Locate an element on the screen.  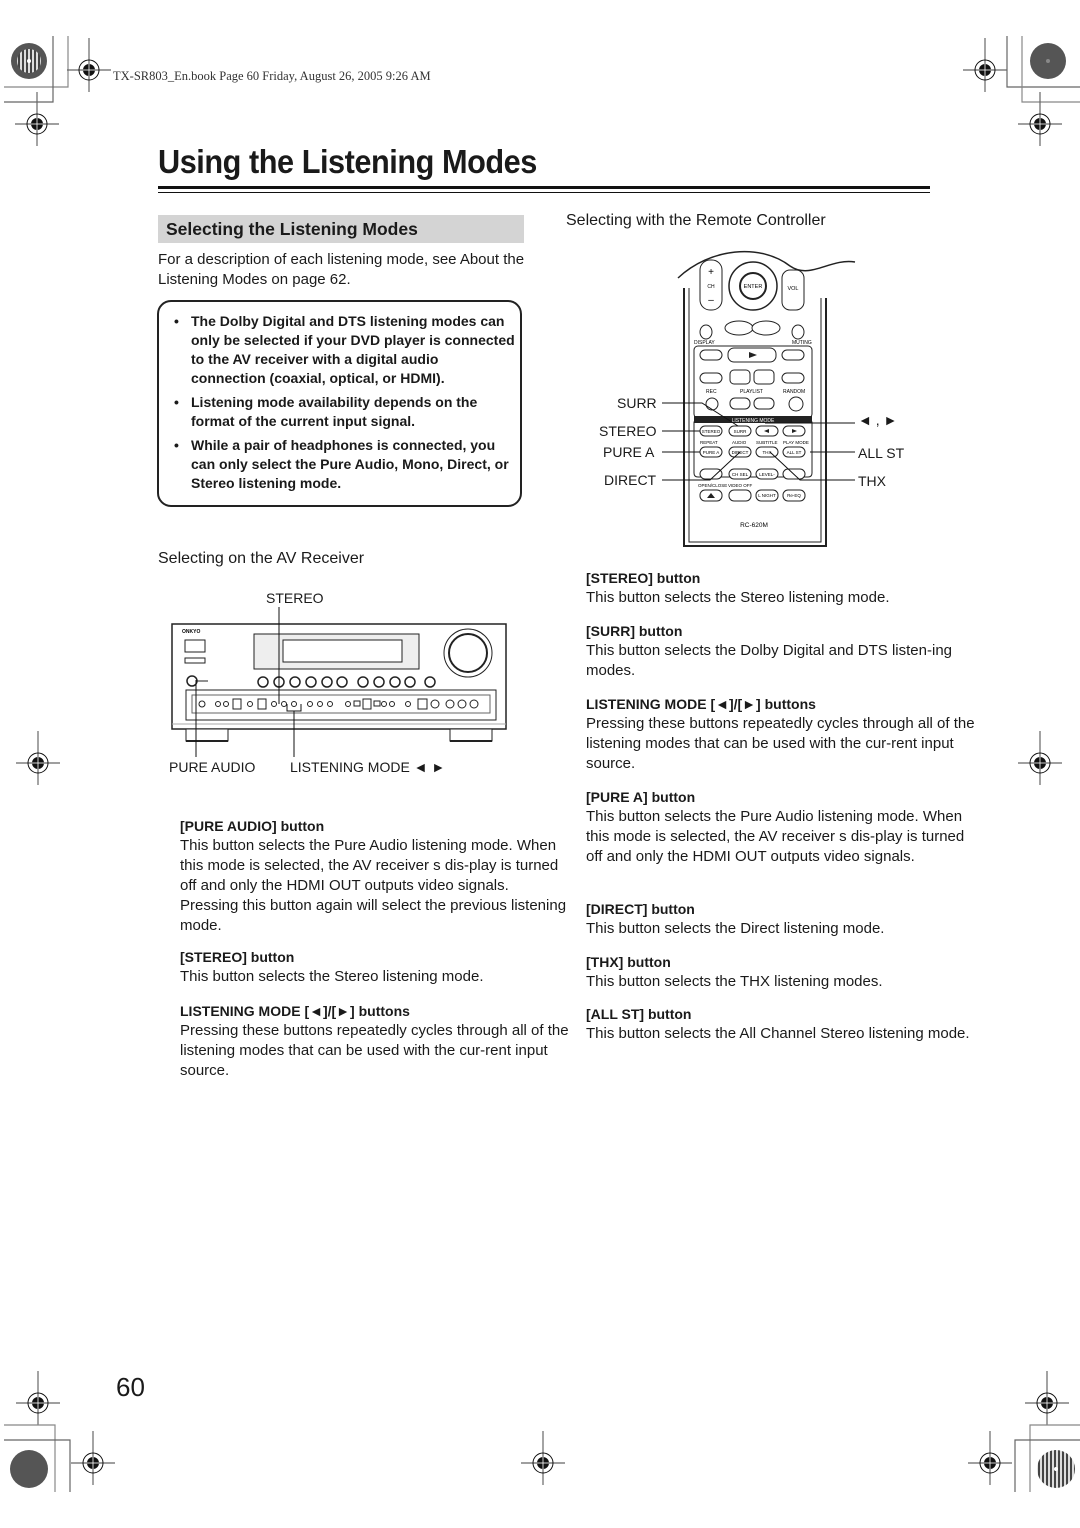
callout-pure-a: PURE A is located at coordinates (629, 452).